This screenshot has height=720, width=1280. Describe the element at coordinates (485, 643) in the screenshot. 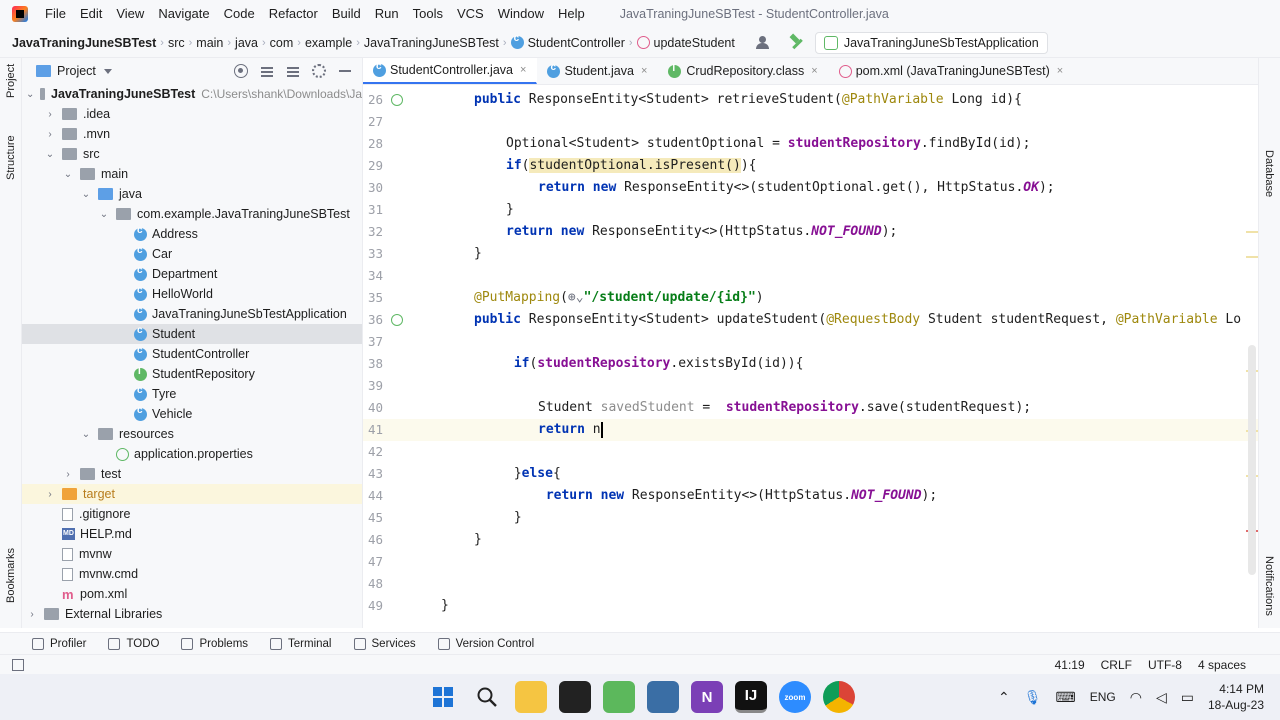

I see `tool-window-version-control: Version Control` at that location.